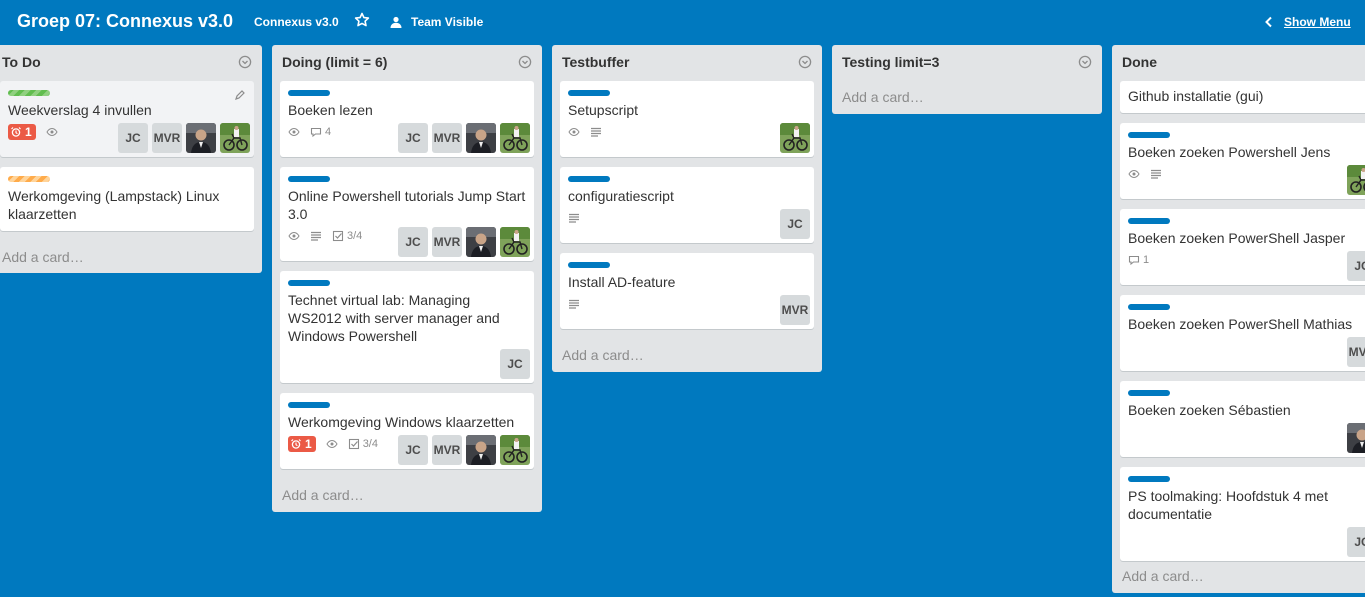 This screenshot has width=1365, height=597. What do you see at coordinates (1242, 419) in the screenshot?
I see `card: Boeken zoeken Sébastien` at bounding box center [1242, 419].